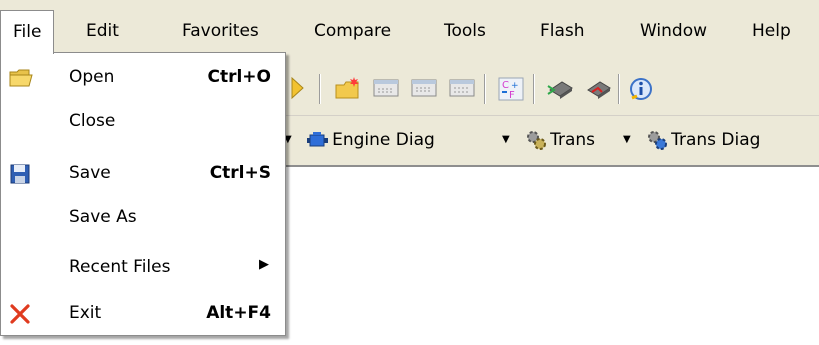  What do you see at coordinates (220, 31) in the screenshot?
I see `menu-favorites: Favorites` at bounding box center [220, 31].